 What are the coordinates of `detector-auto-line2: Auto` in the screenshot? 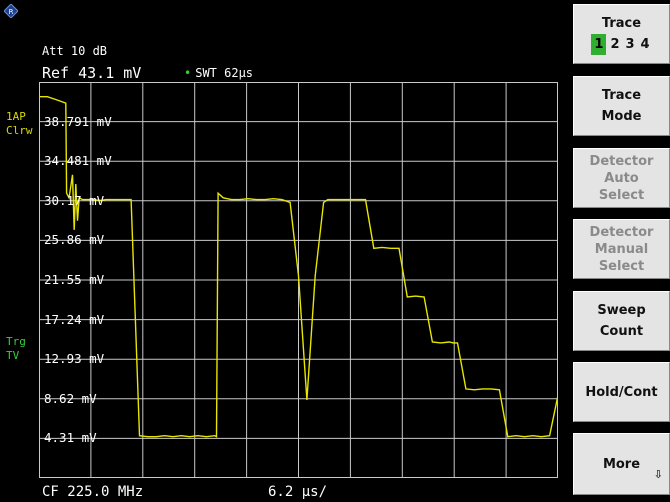 It's located at (621, 178).